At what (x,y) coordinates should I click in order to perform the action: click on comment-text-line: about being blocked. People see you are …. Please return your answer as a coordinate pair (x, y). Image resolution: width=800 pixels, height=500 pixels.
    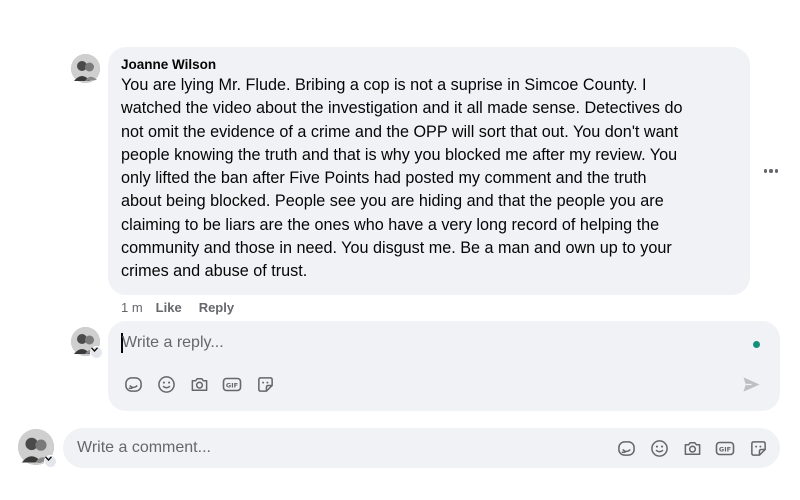
    Looking at the image, I should click on (392, 201).